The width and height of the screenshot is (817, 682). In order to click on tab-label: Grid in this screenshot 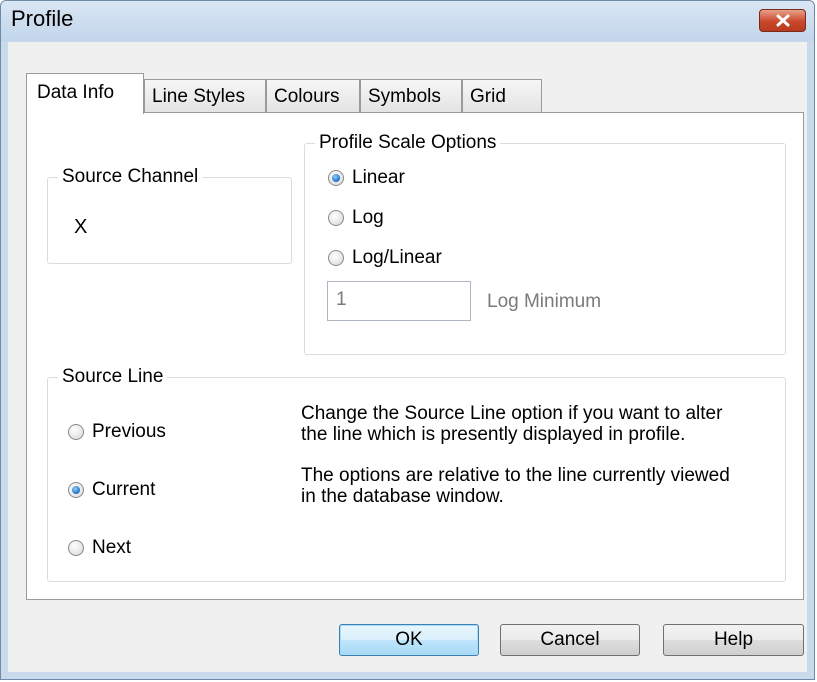, I will do `click(488, 96)`.